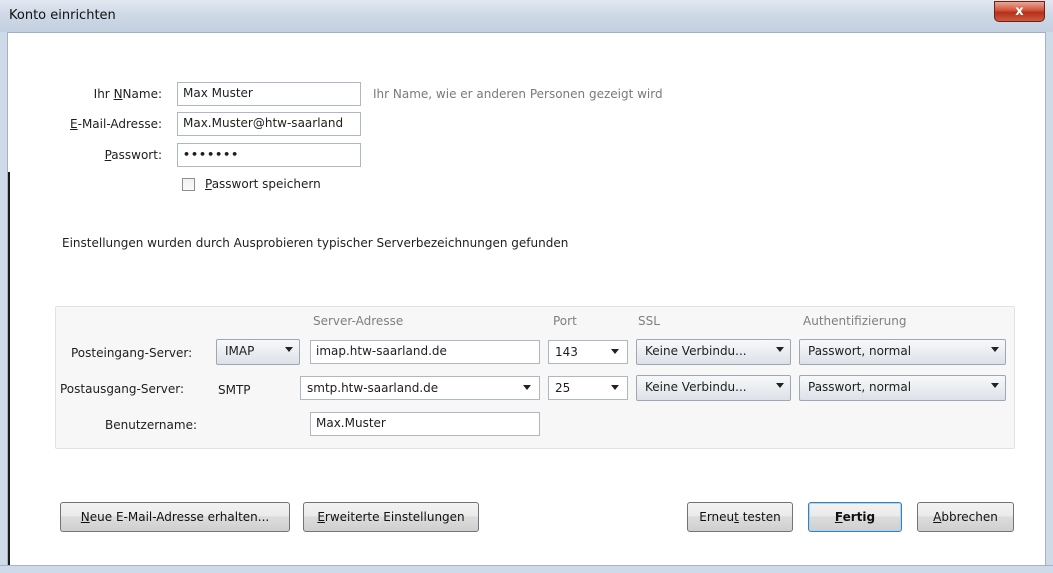 This screenshot has width=1053, height=573. What do you see at coordinates (188, 184) in the screenshot?
I see `save-password-checkbox` at bounding box center [188, 184].